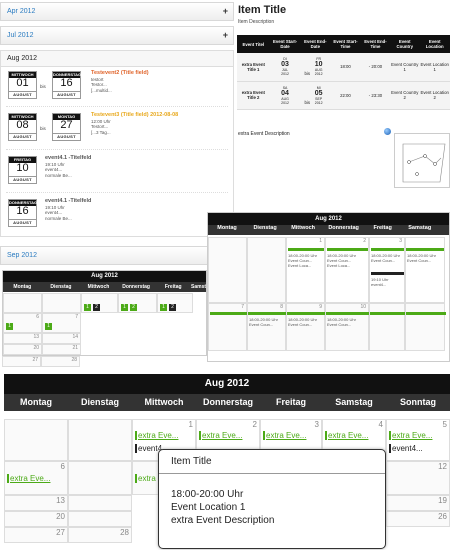  Describe the element at coordinates (285, 93) in the screenshot. I see `day-number: 04` at that location.